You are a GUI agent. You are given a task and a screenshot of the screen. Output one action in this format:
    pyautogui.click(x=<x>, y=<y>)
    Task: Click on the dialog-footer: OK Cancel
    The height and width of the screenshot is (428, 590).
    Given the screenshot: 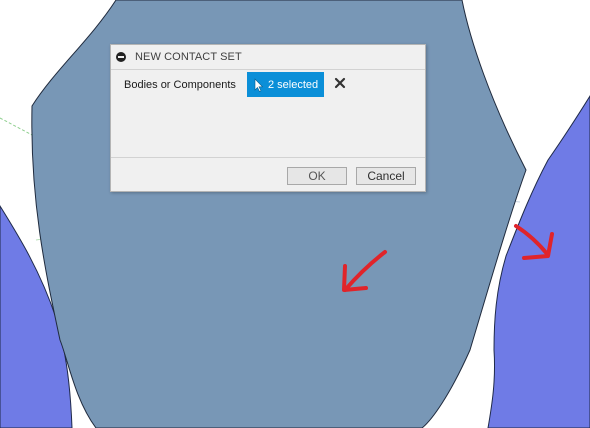 What is the action you would take?
    pyautogui.click(x=268, y=174)
    